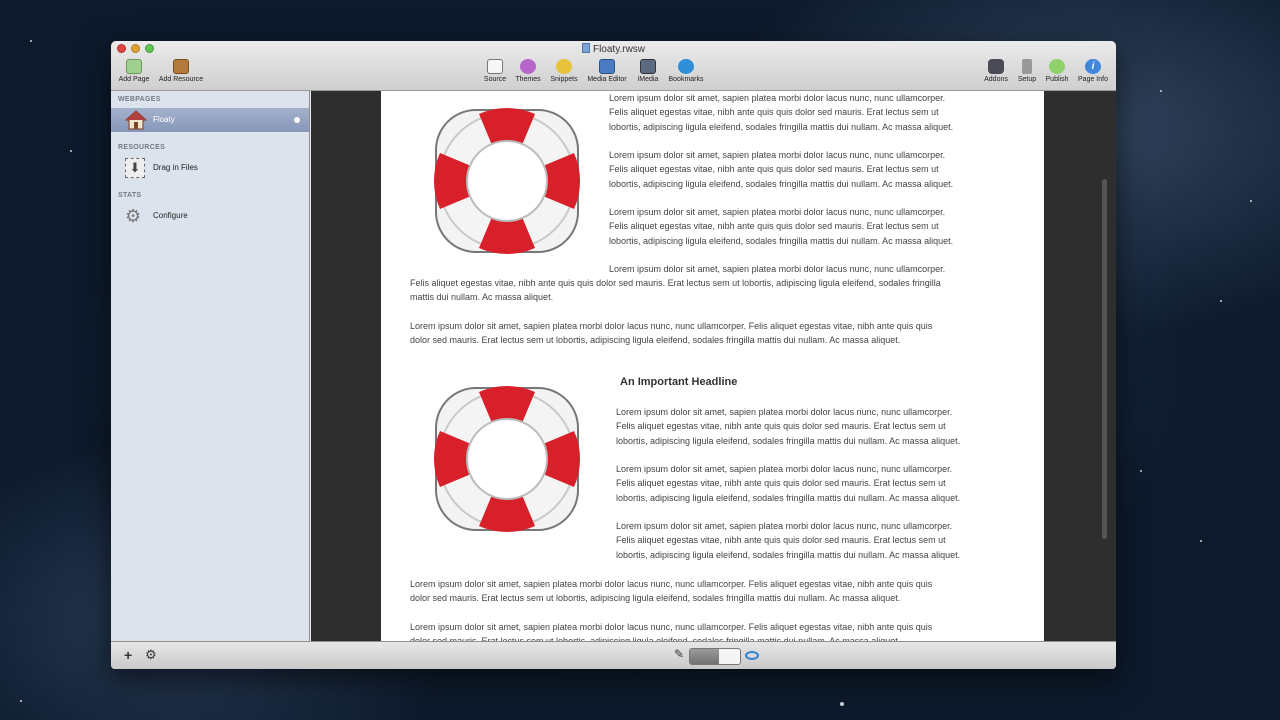  I want to click on snippets-icon, so click(564, 66).